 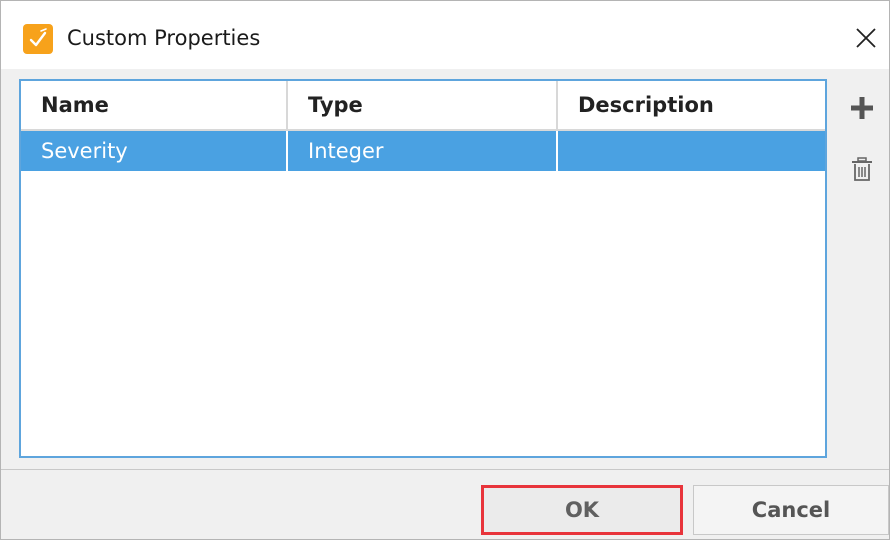 I want to click on column-header-type: Type, so click(x=423, y=105).